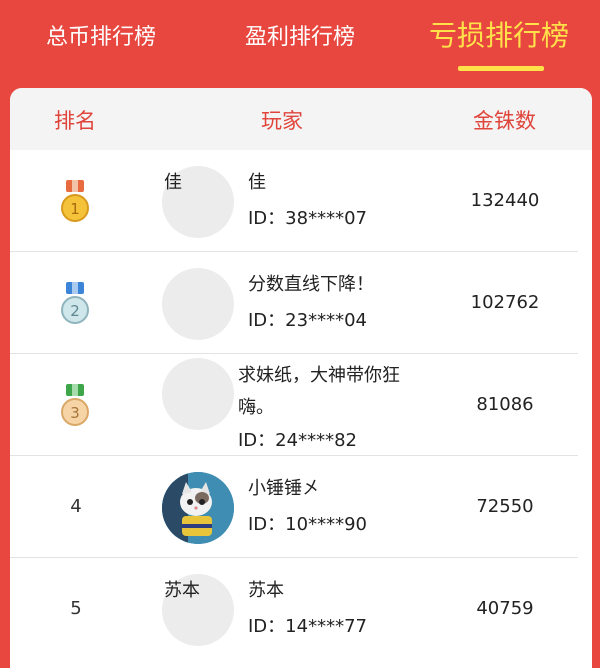 The image size is (600, 668). I want to click on coin-count: 81086, so click(505, 404).